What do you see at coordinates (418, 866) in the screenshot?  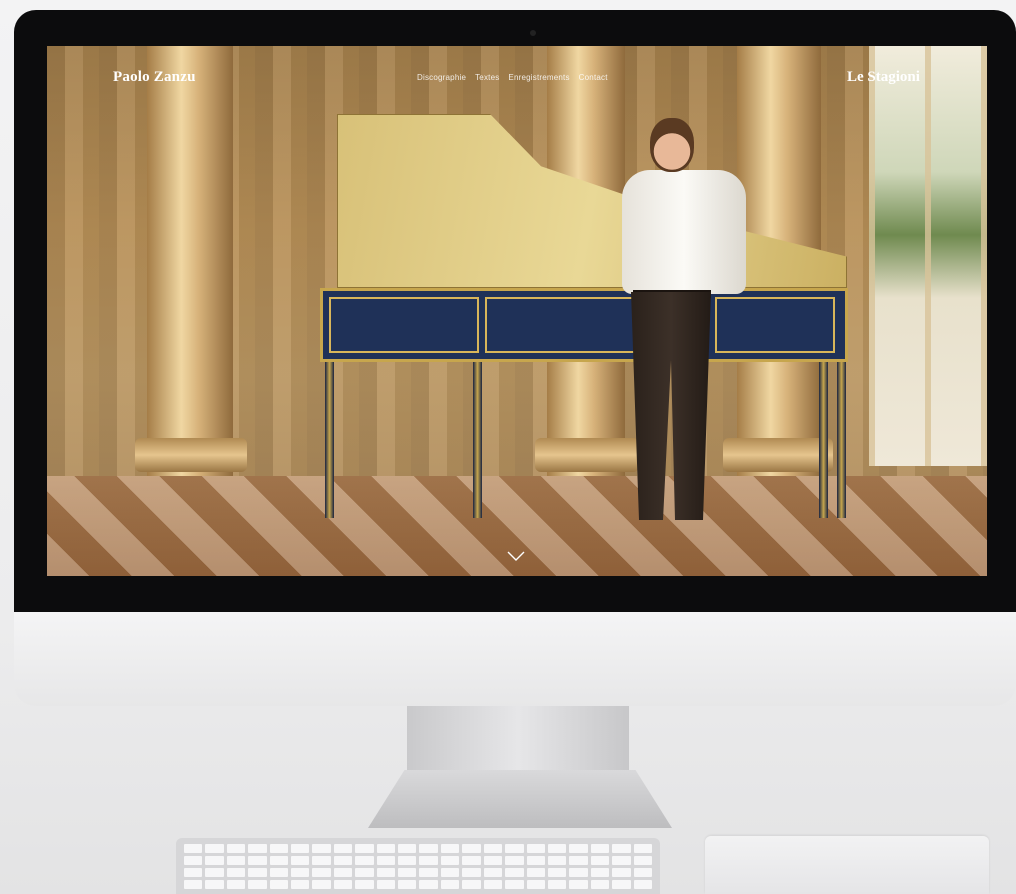 I see `keyboard` at bounding box center [418, 866].